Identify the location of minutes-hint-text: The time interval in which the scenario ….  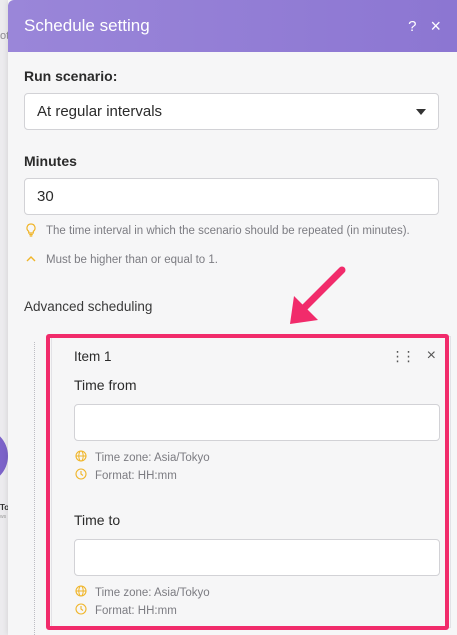
(228, 231).